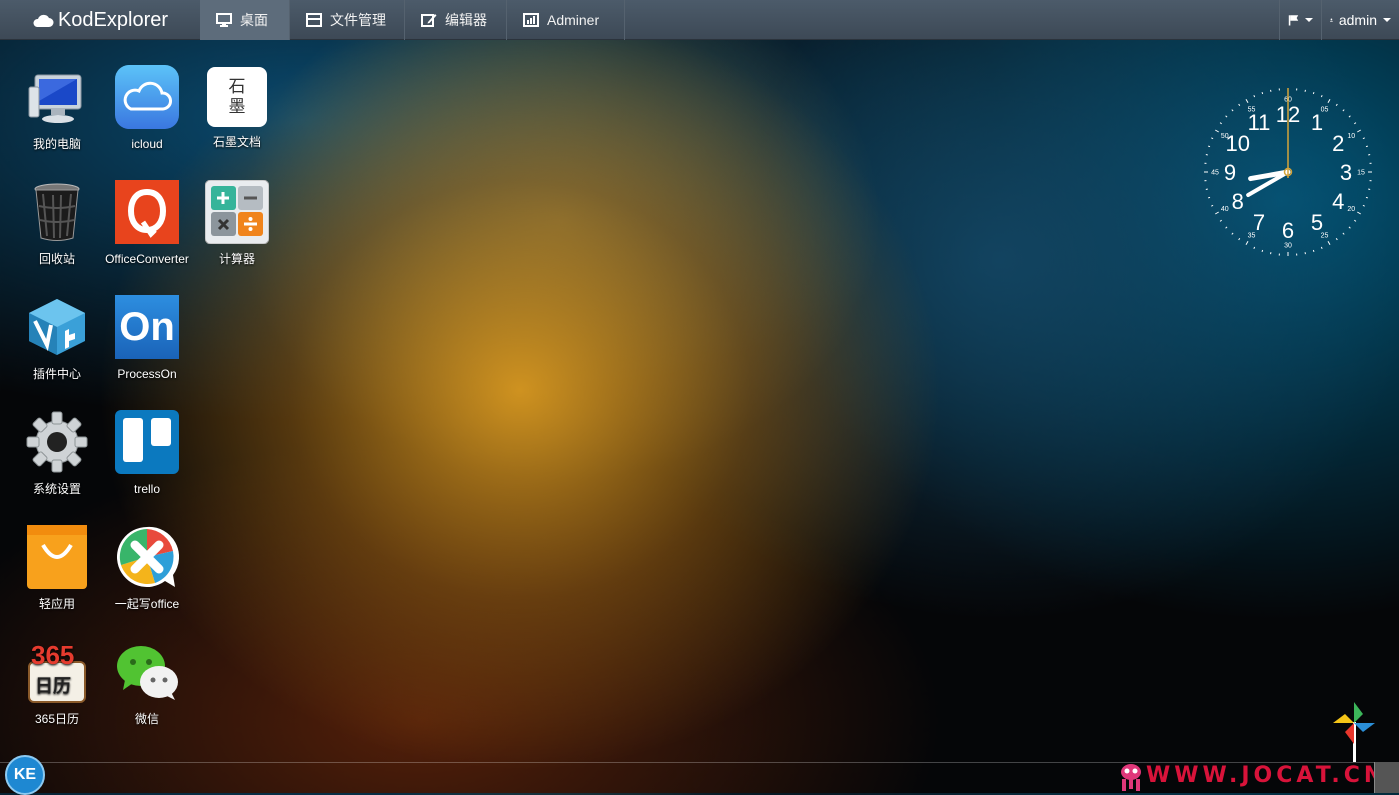 Image resolution: width=1399 pixels, height=795 pixels. I want to click on tab-desktop: 桌面, so click(245, 20).